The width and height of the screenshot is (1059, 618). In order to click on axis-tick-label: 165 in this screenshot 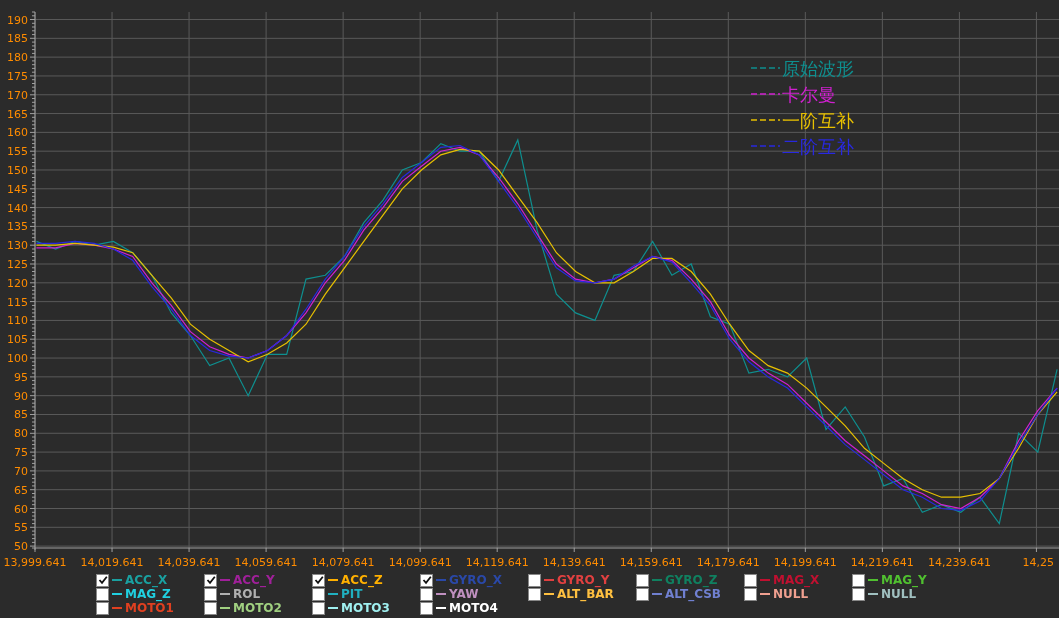, I will do `click(17, 114)`.